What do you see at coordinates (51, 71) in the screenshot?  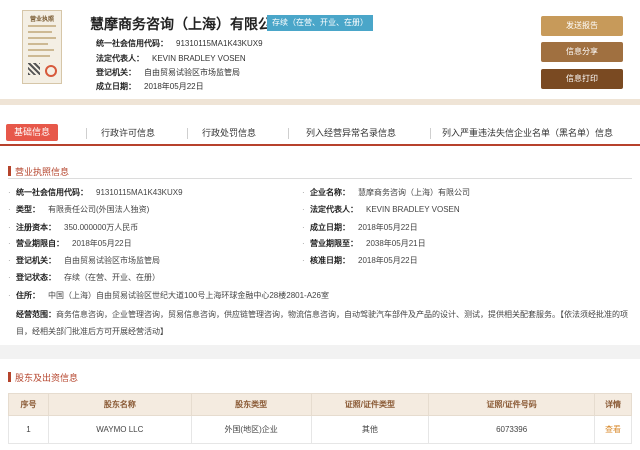 I see `seal-icon` at bounding box center [51, 71].